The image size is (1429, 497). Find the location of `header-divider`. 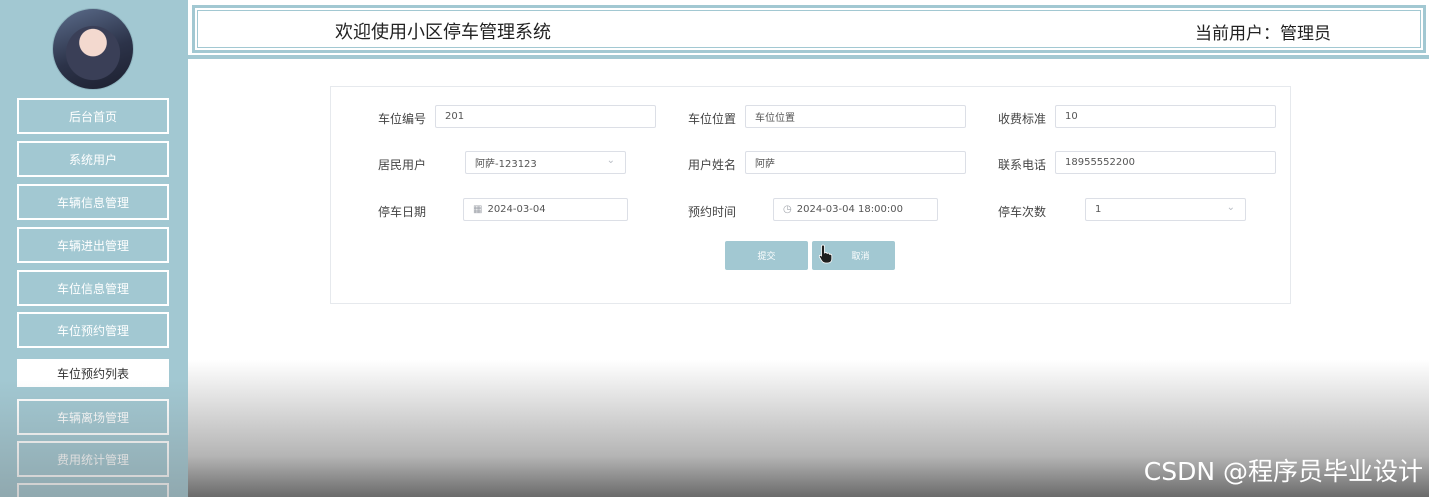

header-divider is located at coordinates (808, 57).